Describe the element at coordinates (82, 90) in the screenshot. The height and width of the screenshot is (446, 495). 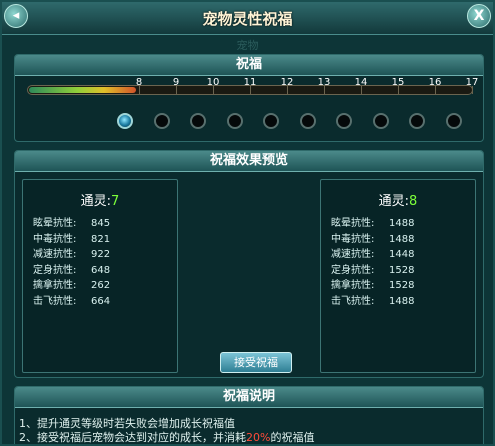
I see `bless-progress-fill` at that location.